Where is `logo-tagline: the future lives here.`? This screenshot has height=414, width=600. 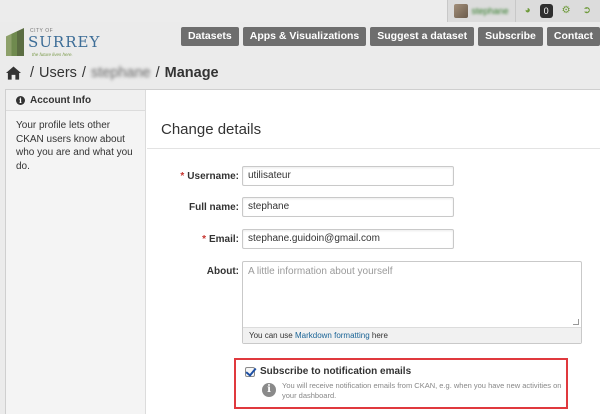 logo-tagline: the future lives here. is located at coordinates (52, 54).